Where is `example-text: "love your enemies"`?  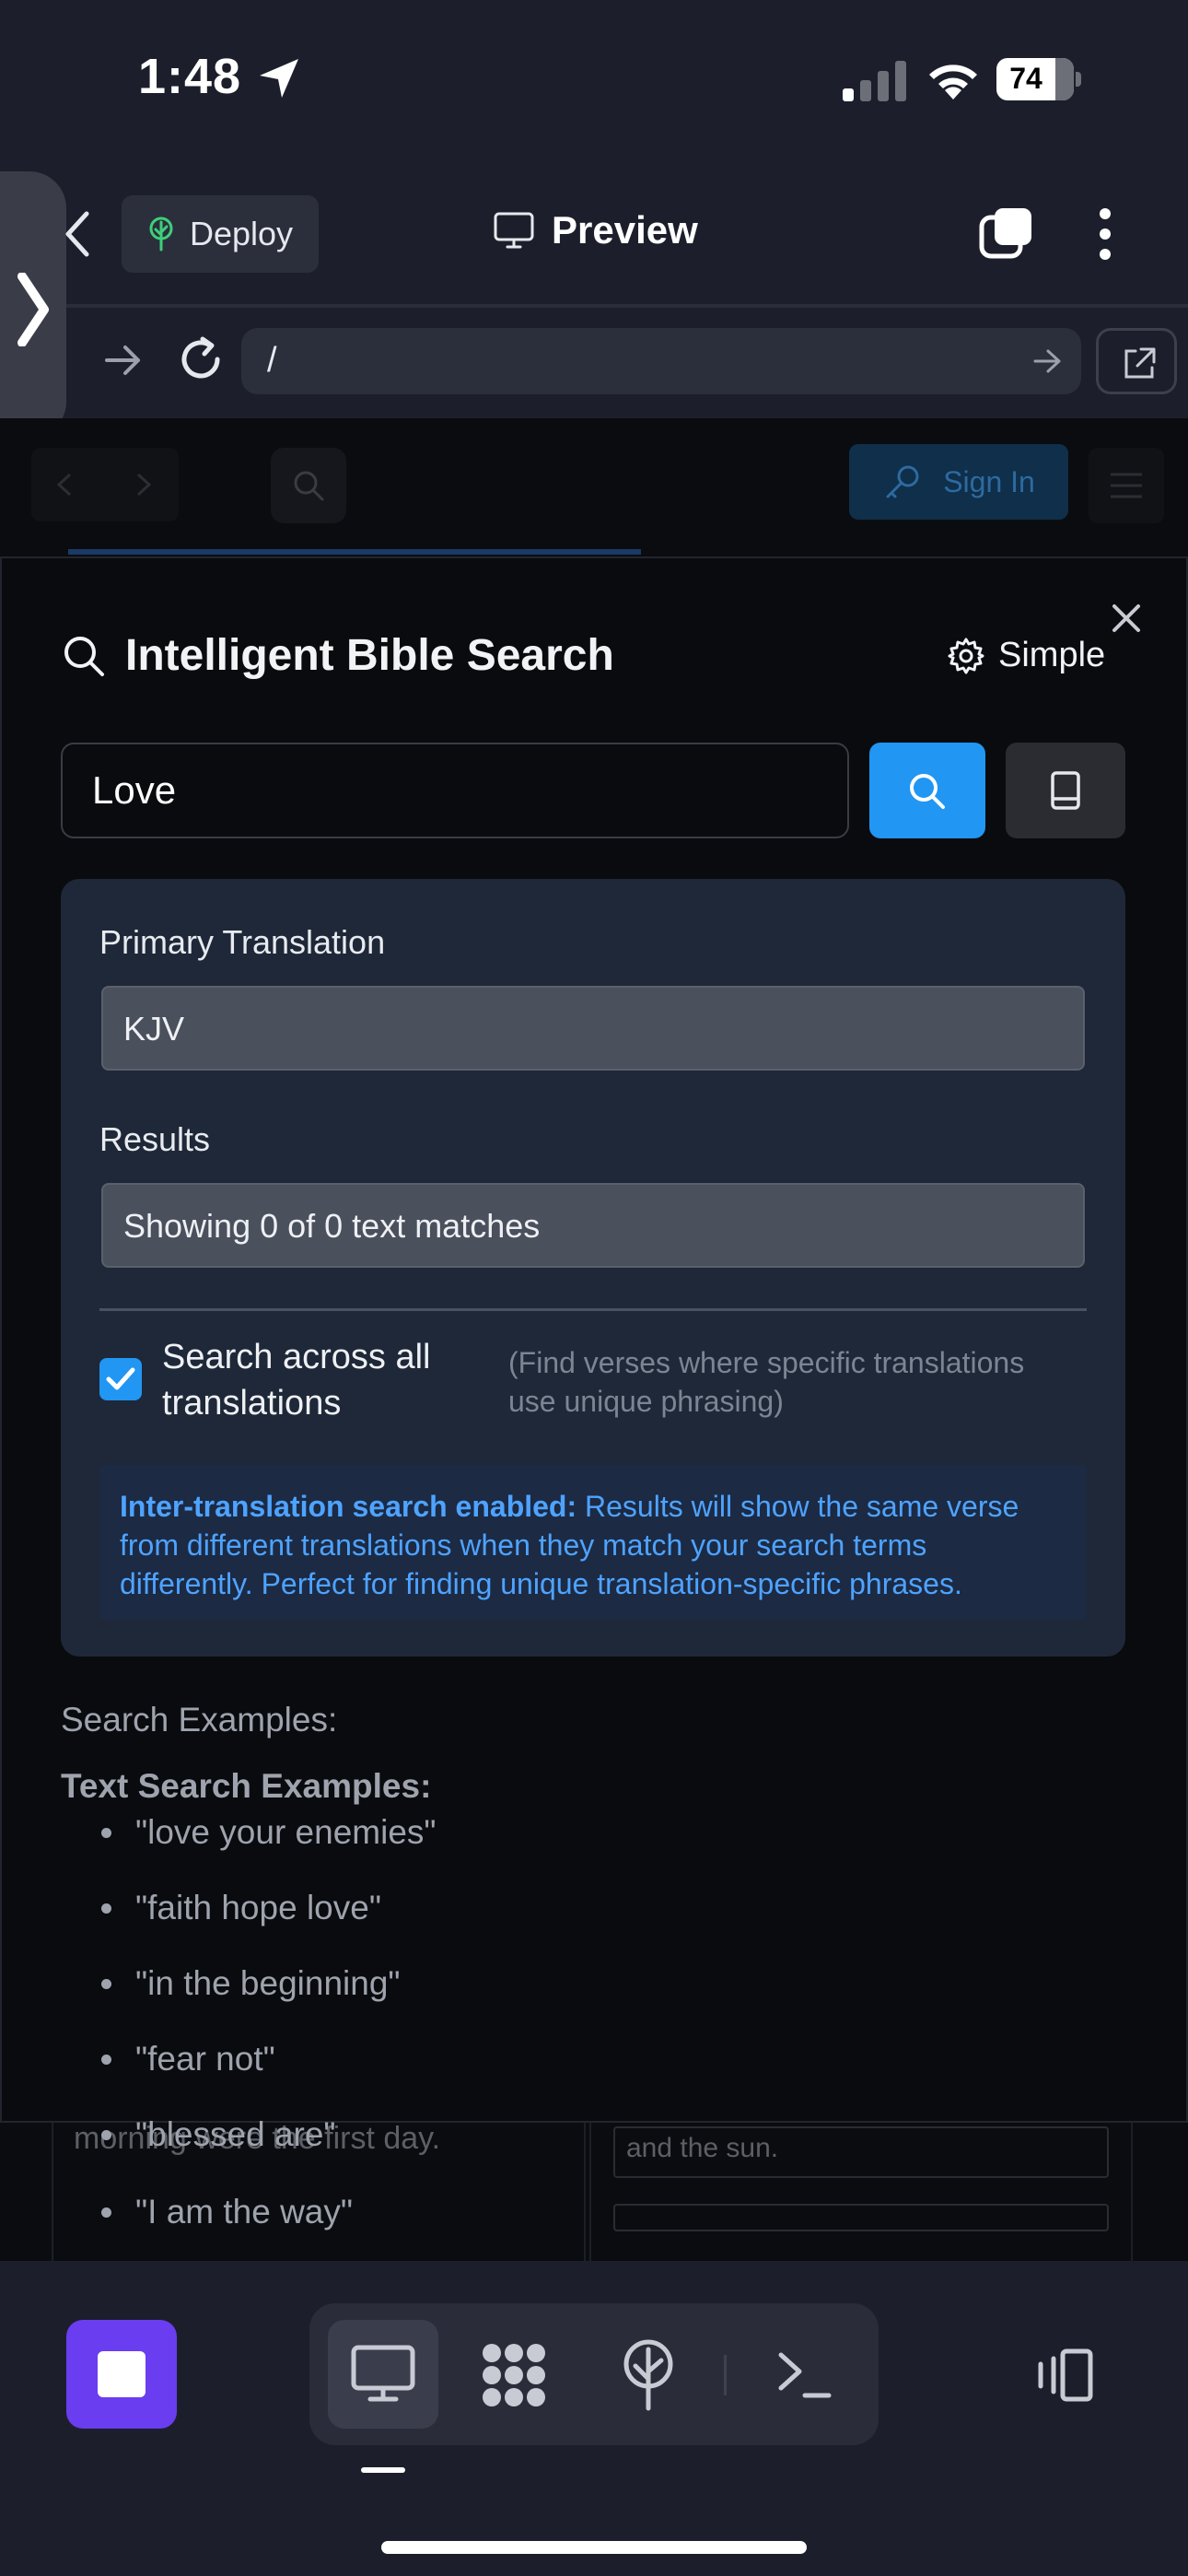 example-text: "love your enemies" is located at coordinates (286, 1832).